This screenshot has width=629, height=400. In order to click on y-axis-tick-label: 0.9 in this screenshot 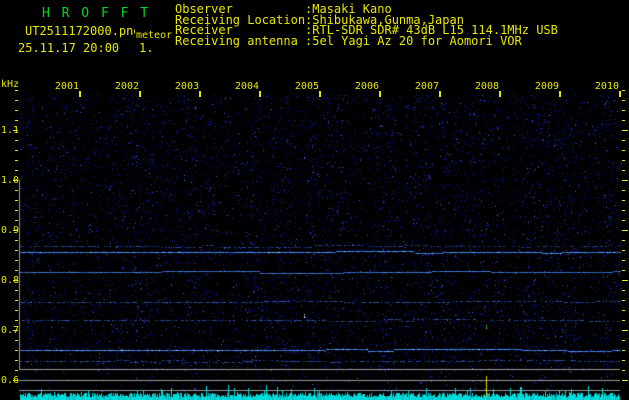, I will do `click(10, 230)`.